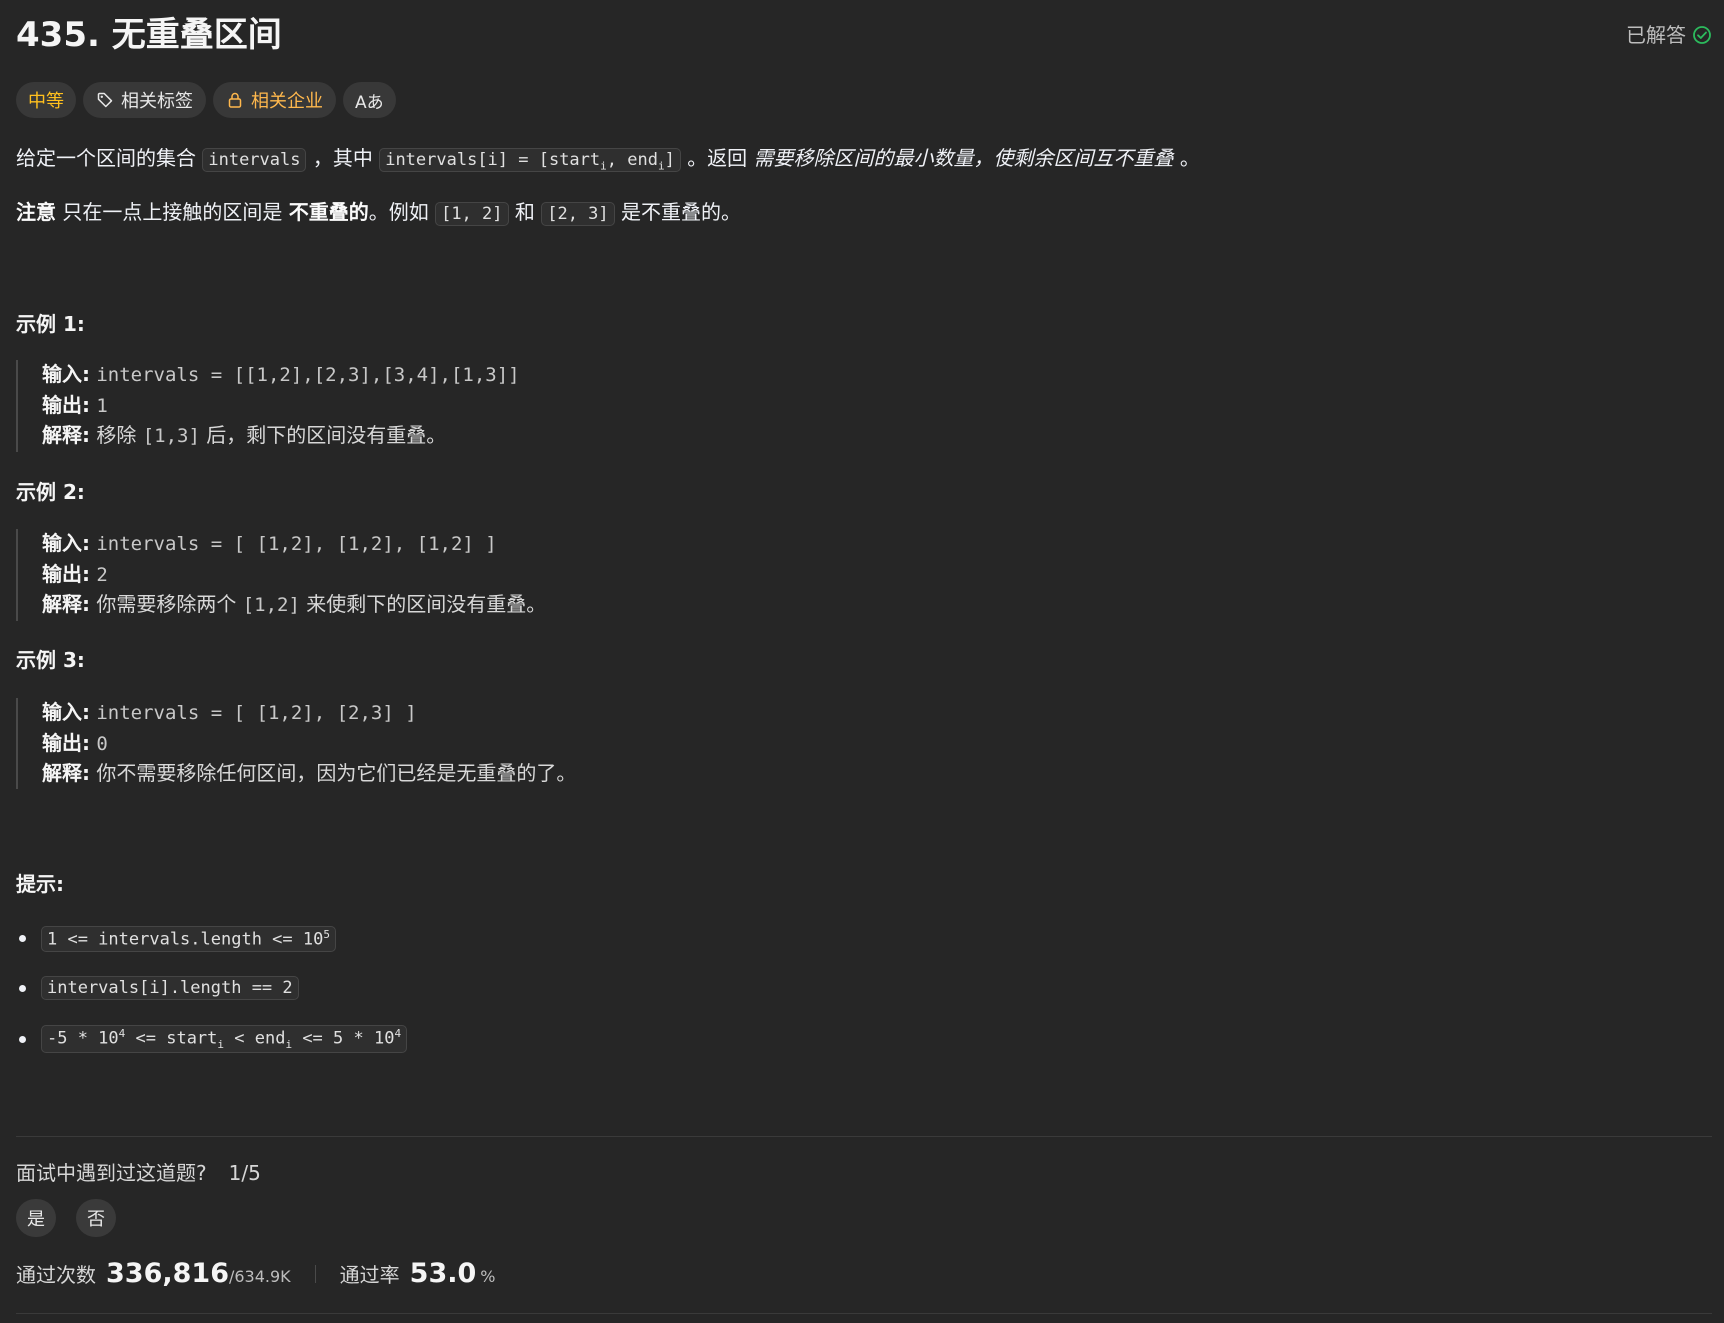 The image size is (1724, 1323). I want to click on desc-text: 。, so click(1189, 158).